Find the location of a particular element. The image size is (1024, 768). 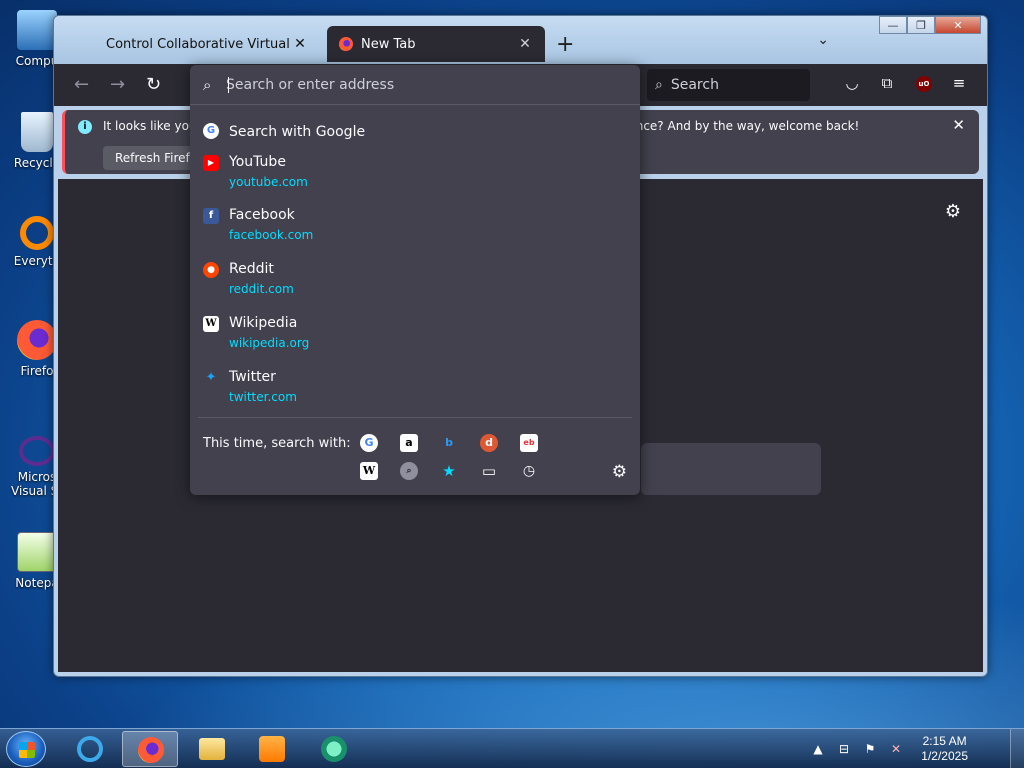

volume-muted-icon: ✕ is located at coordinates (896, 749).